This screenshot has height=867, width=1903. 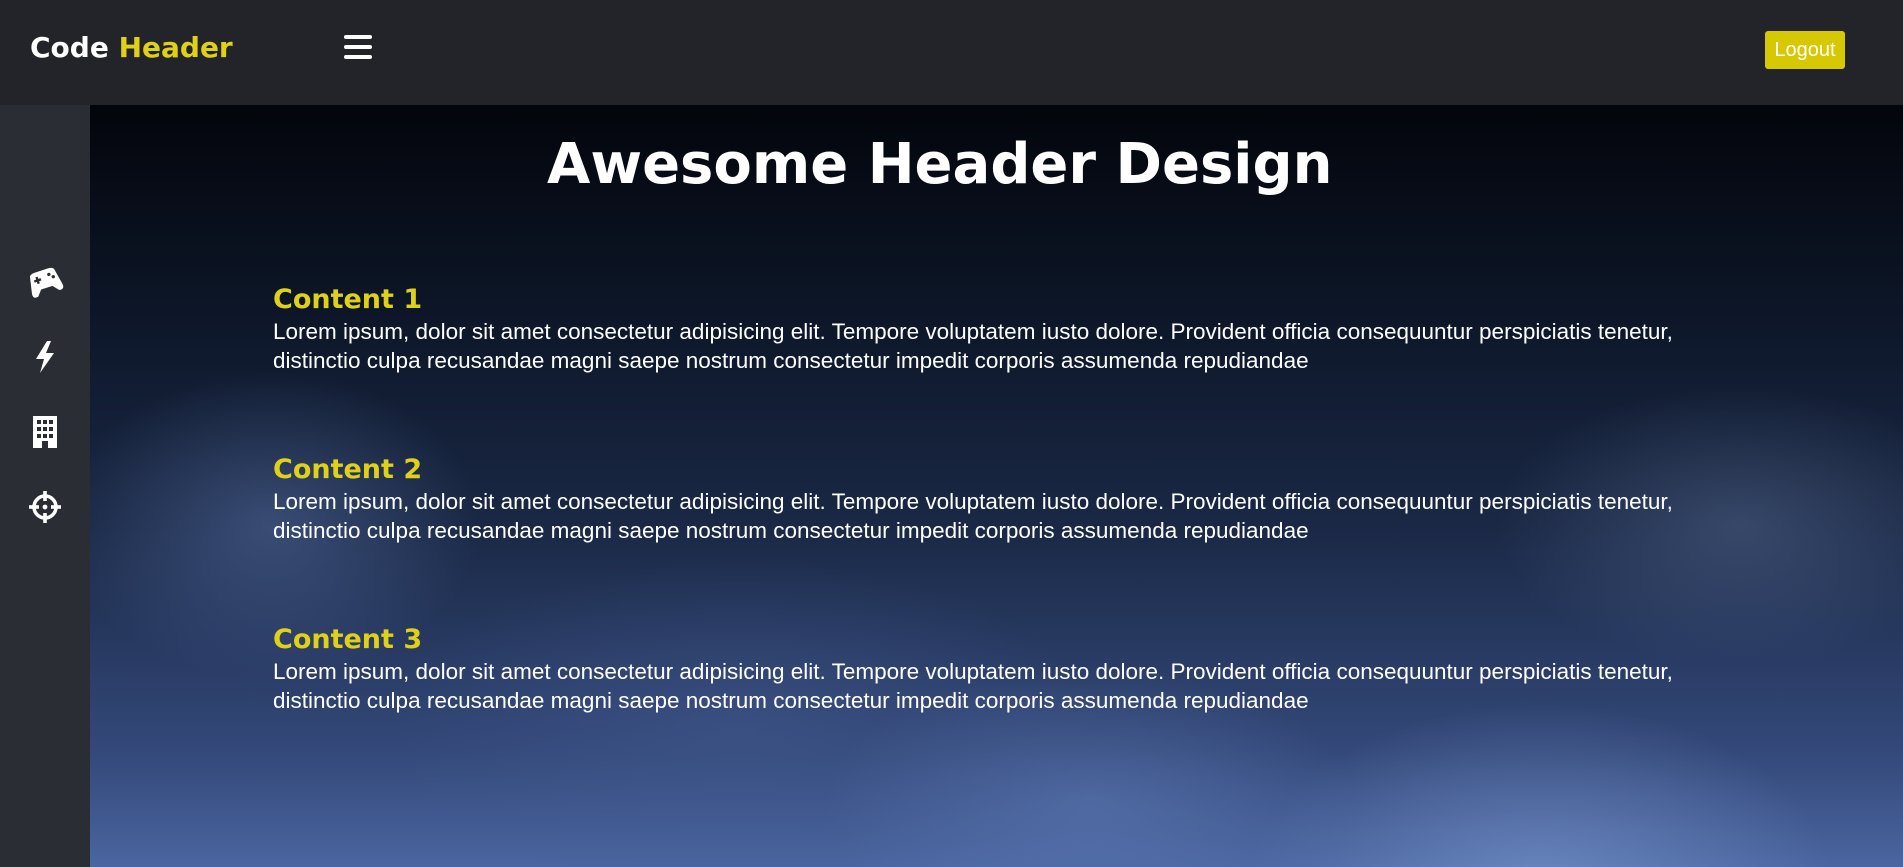 What do you see at coordinates (45, 486) in the screenshot?
I see `sidebar` at bounding box center [45, 486].